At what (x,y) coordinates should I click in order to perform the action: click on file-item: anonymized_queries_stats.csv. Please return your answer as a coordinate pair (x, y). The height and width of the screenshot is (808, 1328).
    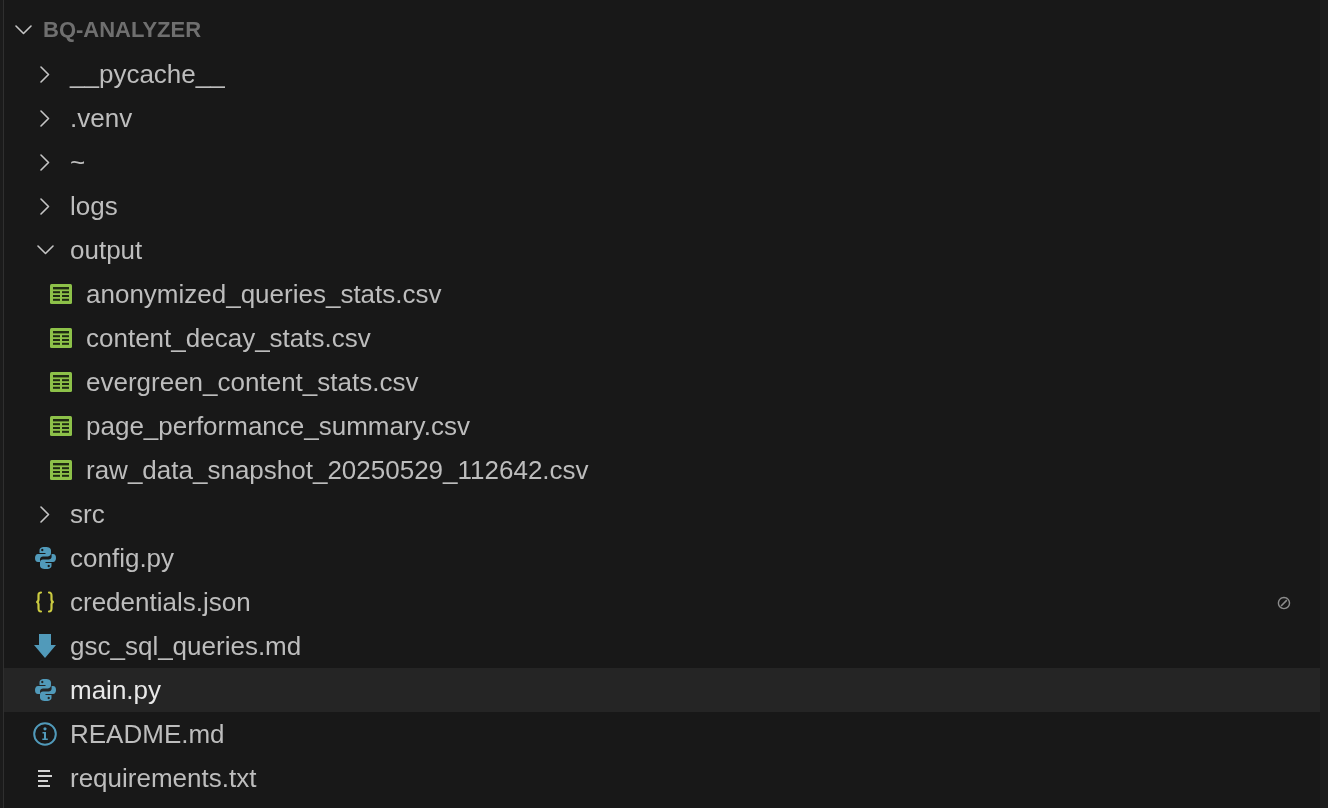
    Looking at the image, I should click on (662, 294).